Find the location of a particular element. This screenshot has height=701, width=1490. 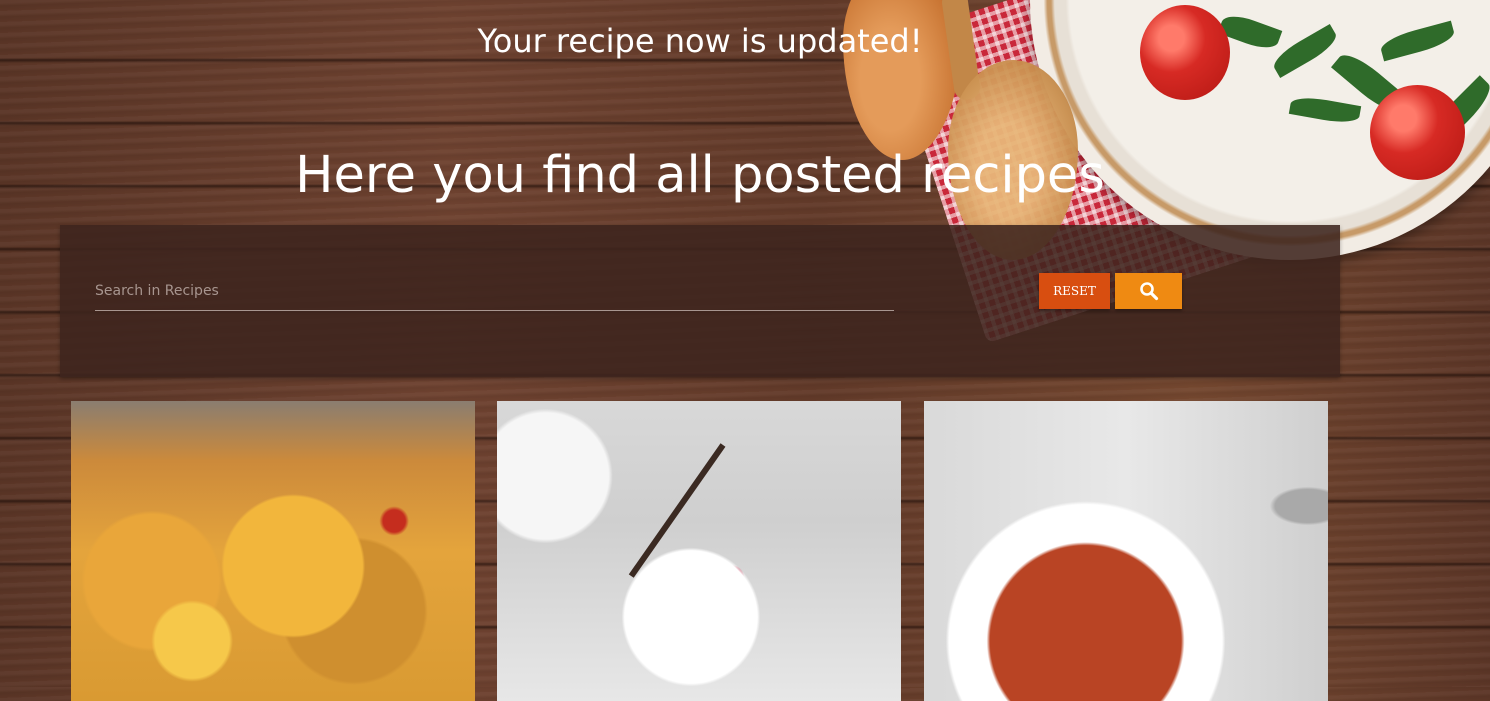

search-button is located at coordinates (1148, 291).